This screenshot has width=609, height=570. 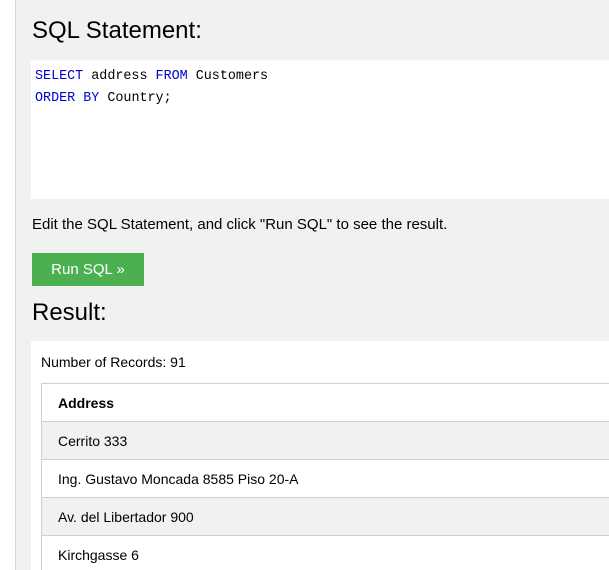 What do you see at coordinates (88, 269) in the screenshot?
I see `run-sql-button: Run SQL »` at bounding box center [88, 269].